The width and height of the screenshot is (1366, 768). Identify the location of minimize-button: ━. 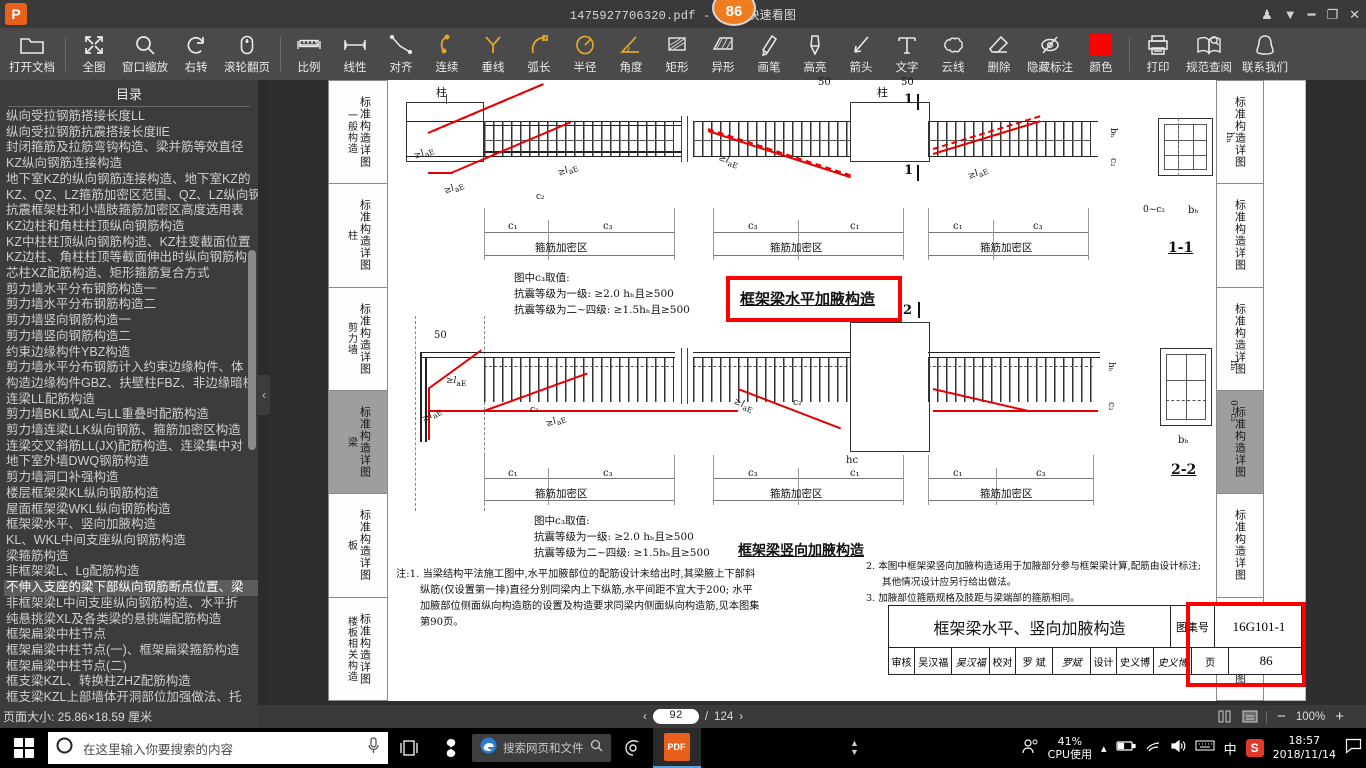
(1312, 14).